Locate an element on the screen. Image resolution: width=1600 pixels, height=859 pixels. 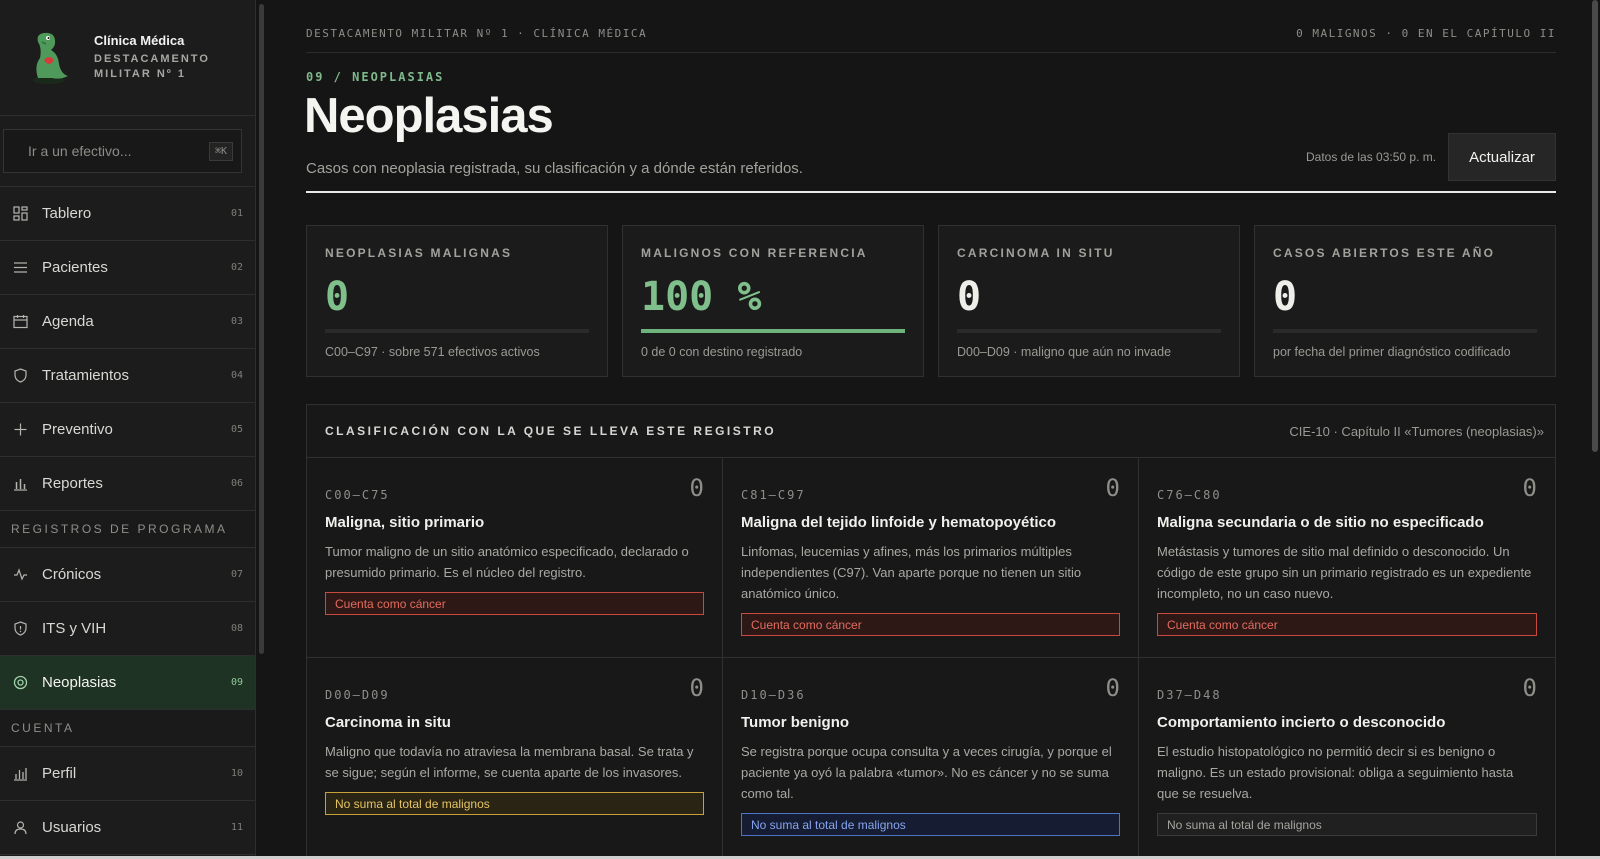
brand-title: Clínica Médica is located at coordinates (139, 40).